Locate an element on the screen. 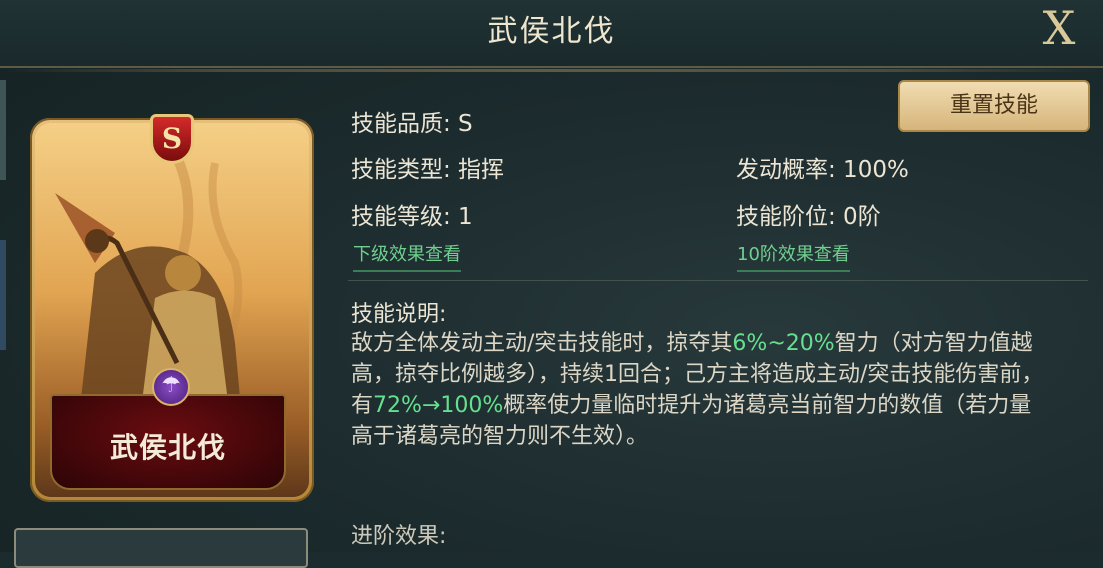 The height and width of the screenshot is (568, 1103). card-name: 武侯北伐 is located at coordinates (167, 447).